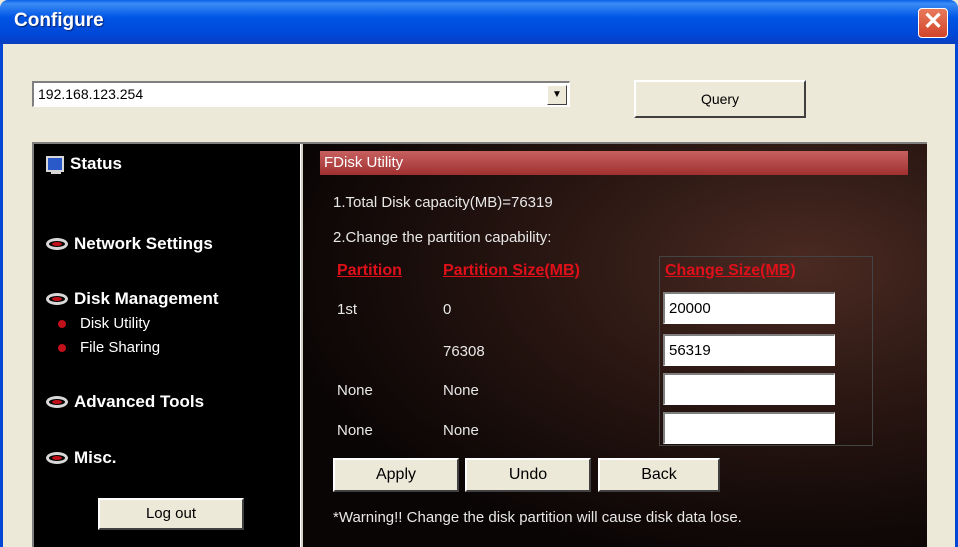 Image resolution: width=958 pixels, height=547 pixels. What do you see at coordinates (749, 389) in the screenshot?
I see `row-3-change-input` at bounding box center [749, 389].